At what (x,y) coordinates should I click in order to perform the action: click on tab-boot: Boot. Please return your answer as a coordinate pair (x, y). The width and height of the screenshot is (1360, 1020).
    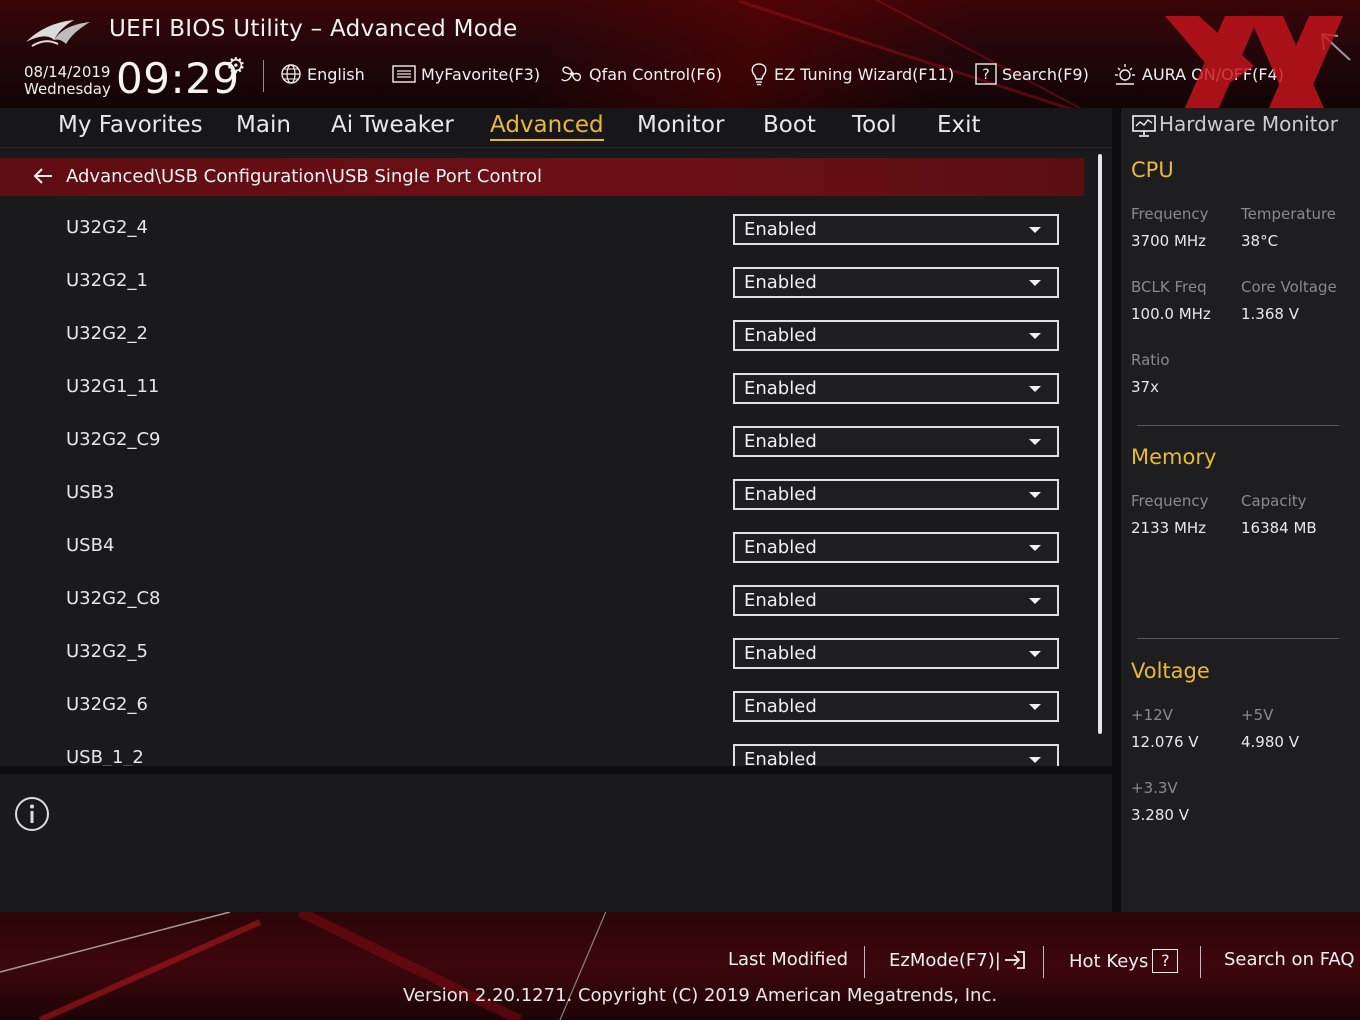
    Looking at the image, I should click on (789, 125).